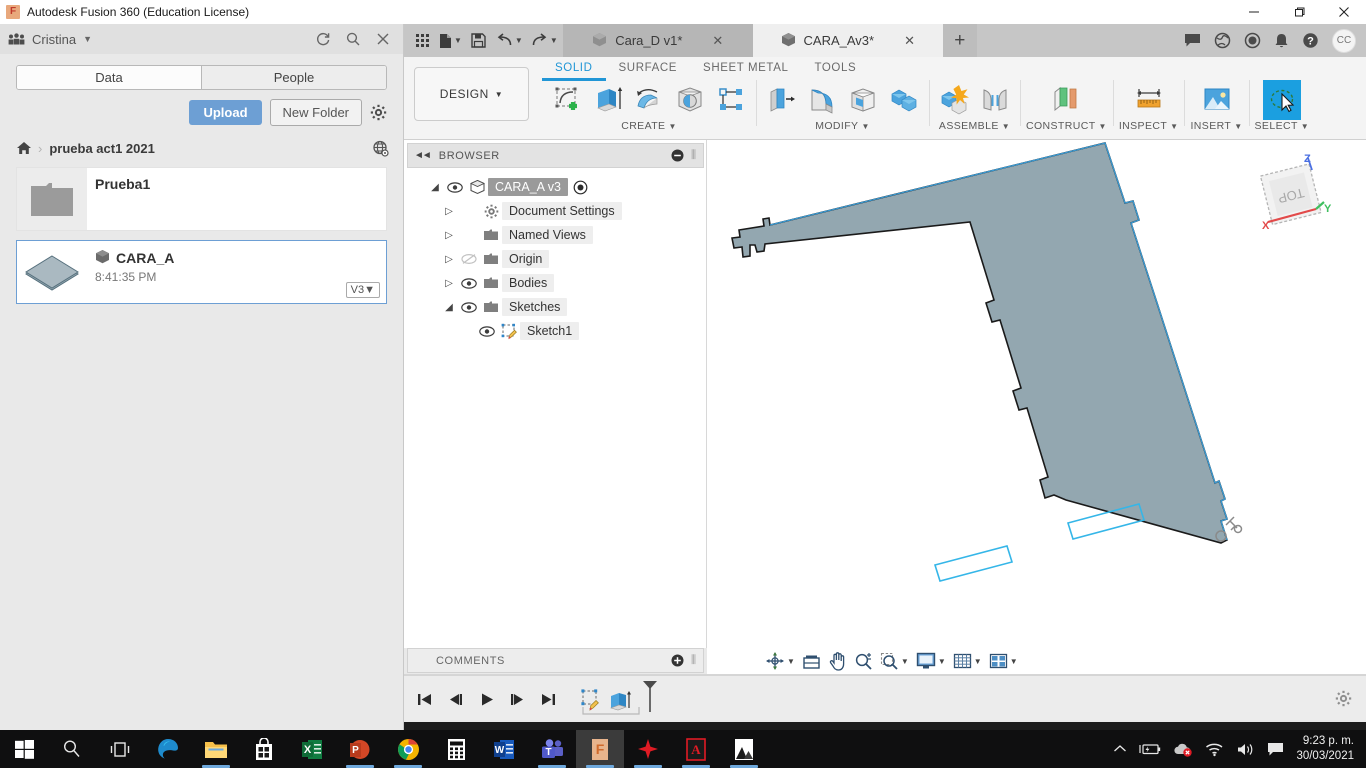  Describe the element at coordinates (1066, 100) in the screenshot. I see `offset-plane-button` at that location.